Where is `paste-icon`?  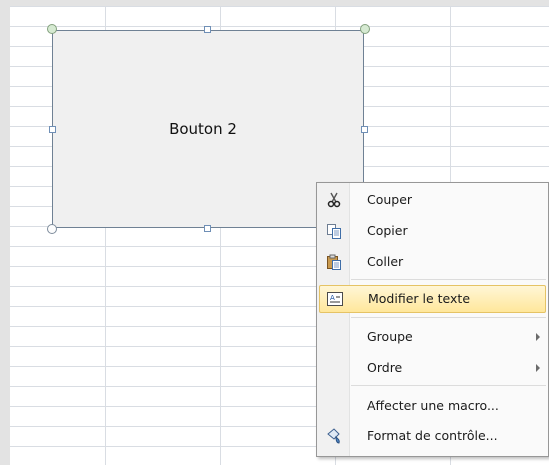
paste-icon is located at coordinates (334, 262).